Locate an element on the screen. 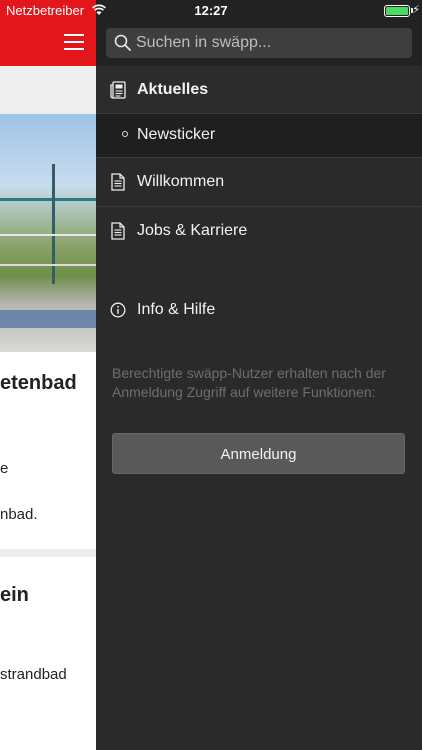 The height and width of the screenshot is (750, 422). status-bar: Netzbetreiber 12:27 ⚡ is located at coordinates (211, 11).